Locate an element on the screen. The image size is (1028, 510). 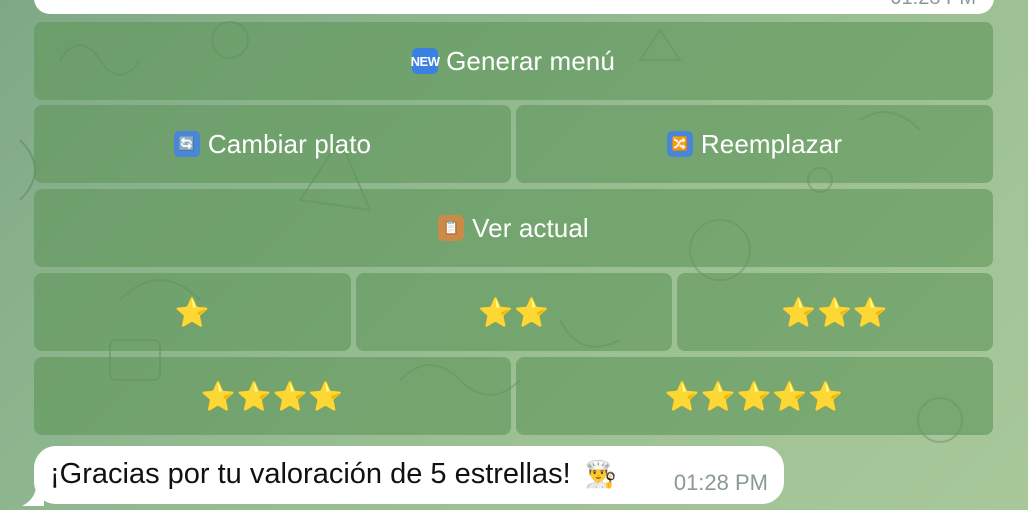
star-rating-5: ⭐⭐⭐⭐⭐ is located at coordinates (754, 396).